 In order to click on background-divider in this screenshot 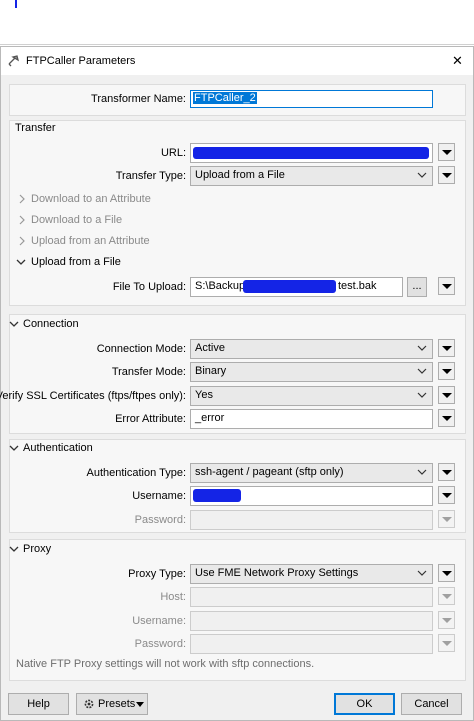, I will do `click(237, 44)`.